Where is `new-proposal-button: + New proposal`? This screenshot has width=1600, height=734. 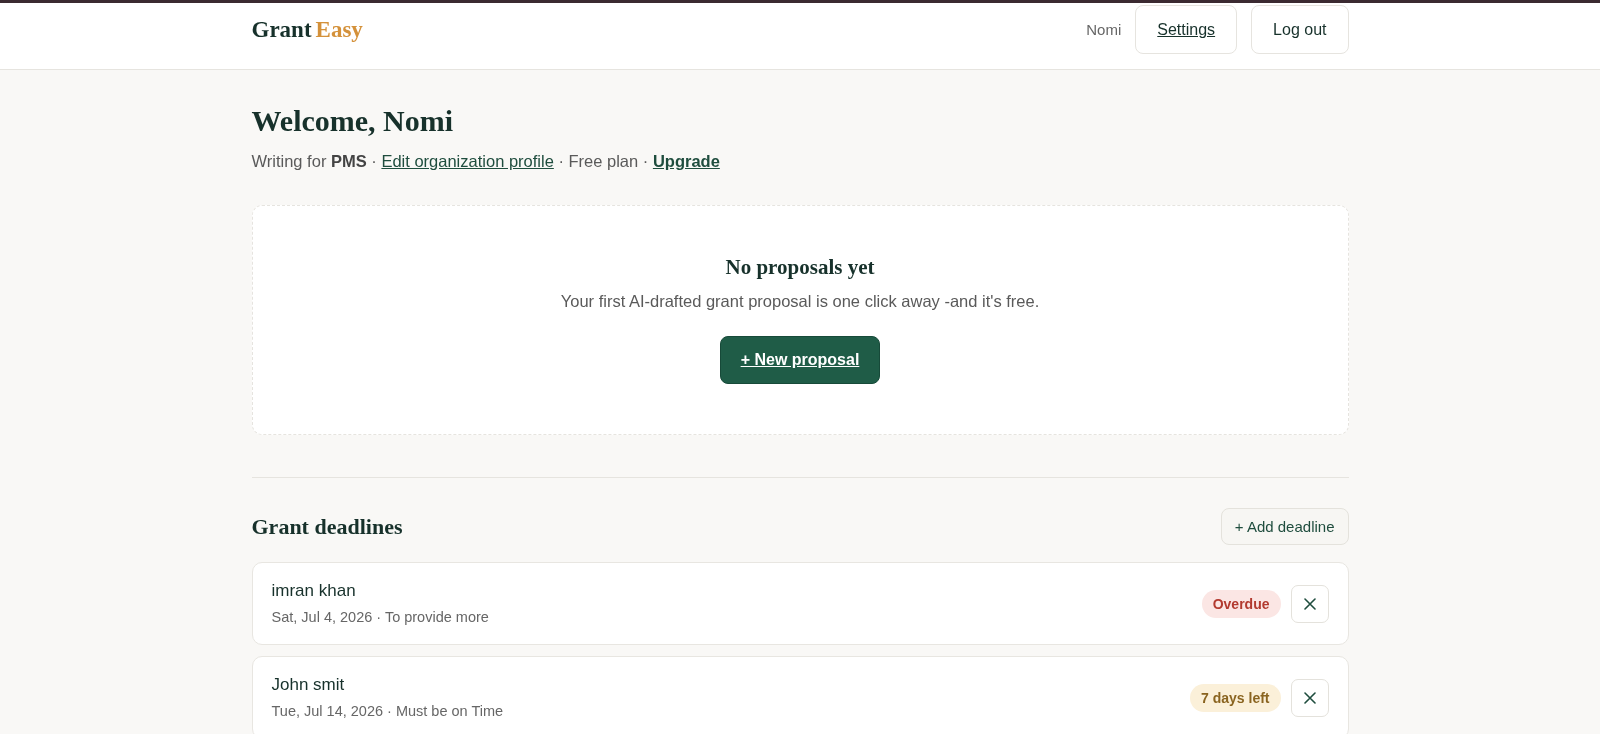
new-proposal-button: + New proposal is located at coordinates (800, 360).